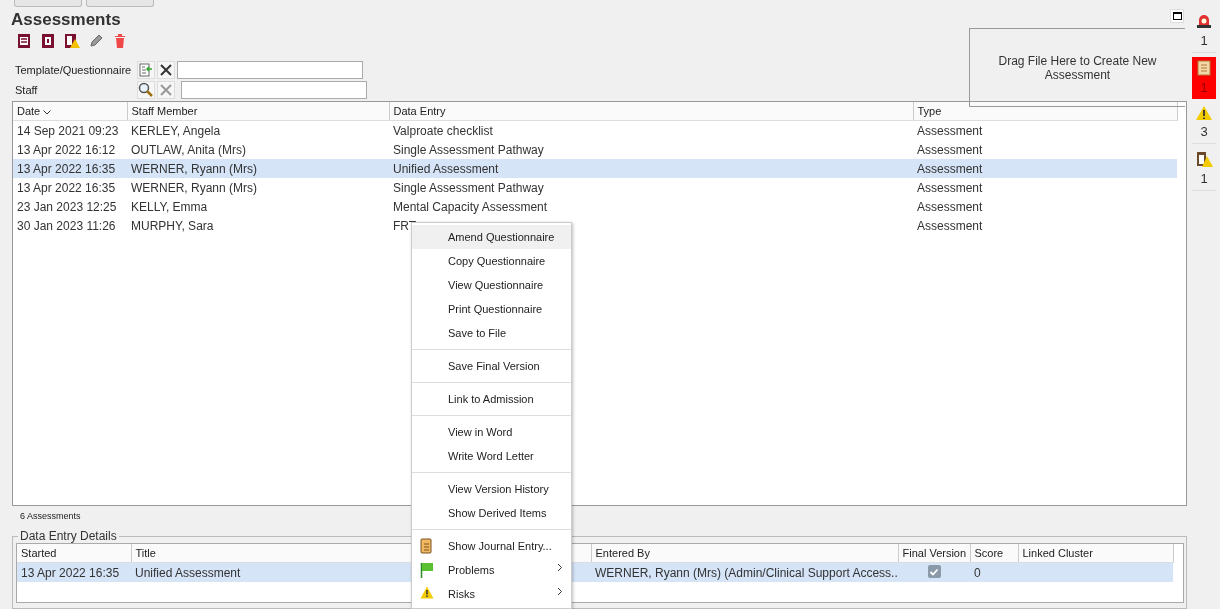 Image resolution: width=1220 pixels, height=609 pixels. What do you see at coordinates (70, 111) in the screenshot?
I see `column-header: Date` at bounding box center [70, 111].